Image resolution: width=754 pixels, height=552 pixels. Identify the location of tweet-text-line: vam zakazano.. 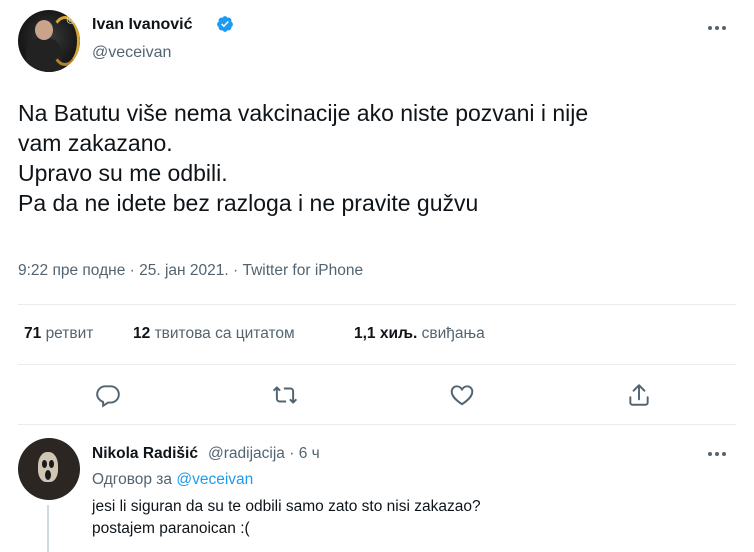
(95, 143).